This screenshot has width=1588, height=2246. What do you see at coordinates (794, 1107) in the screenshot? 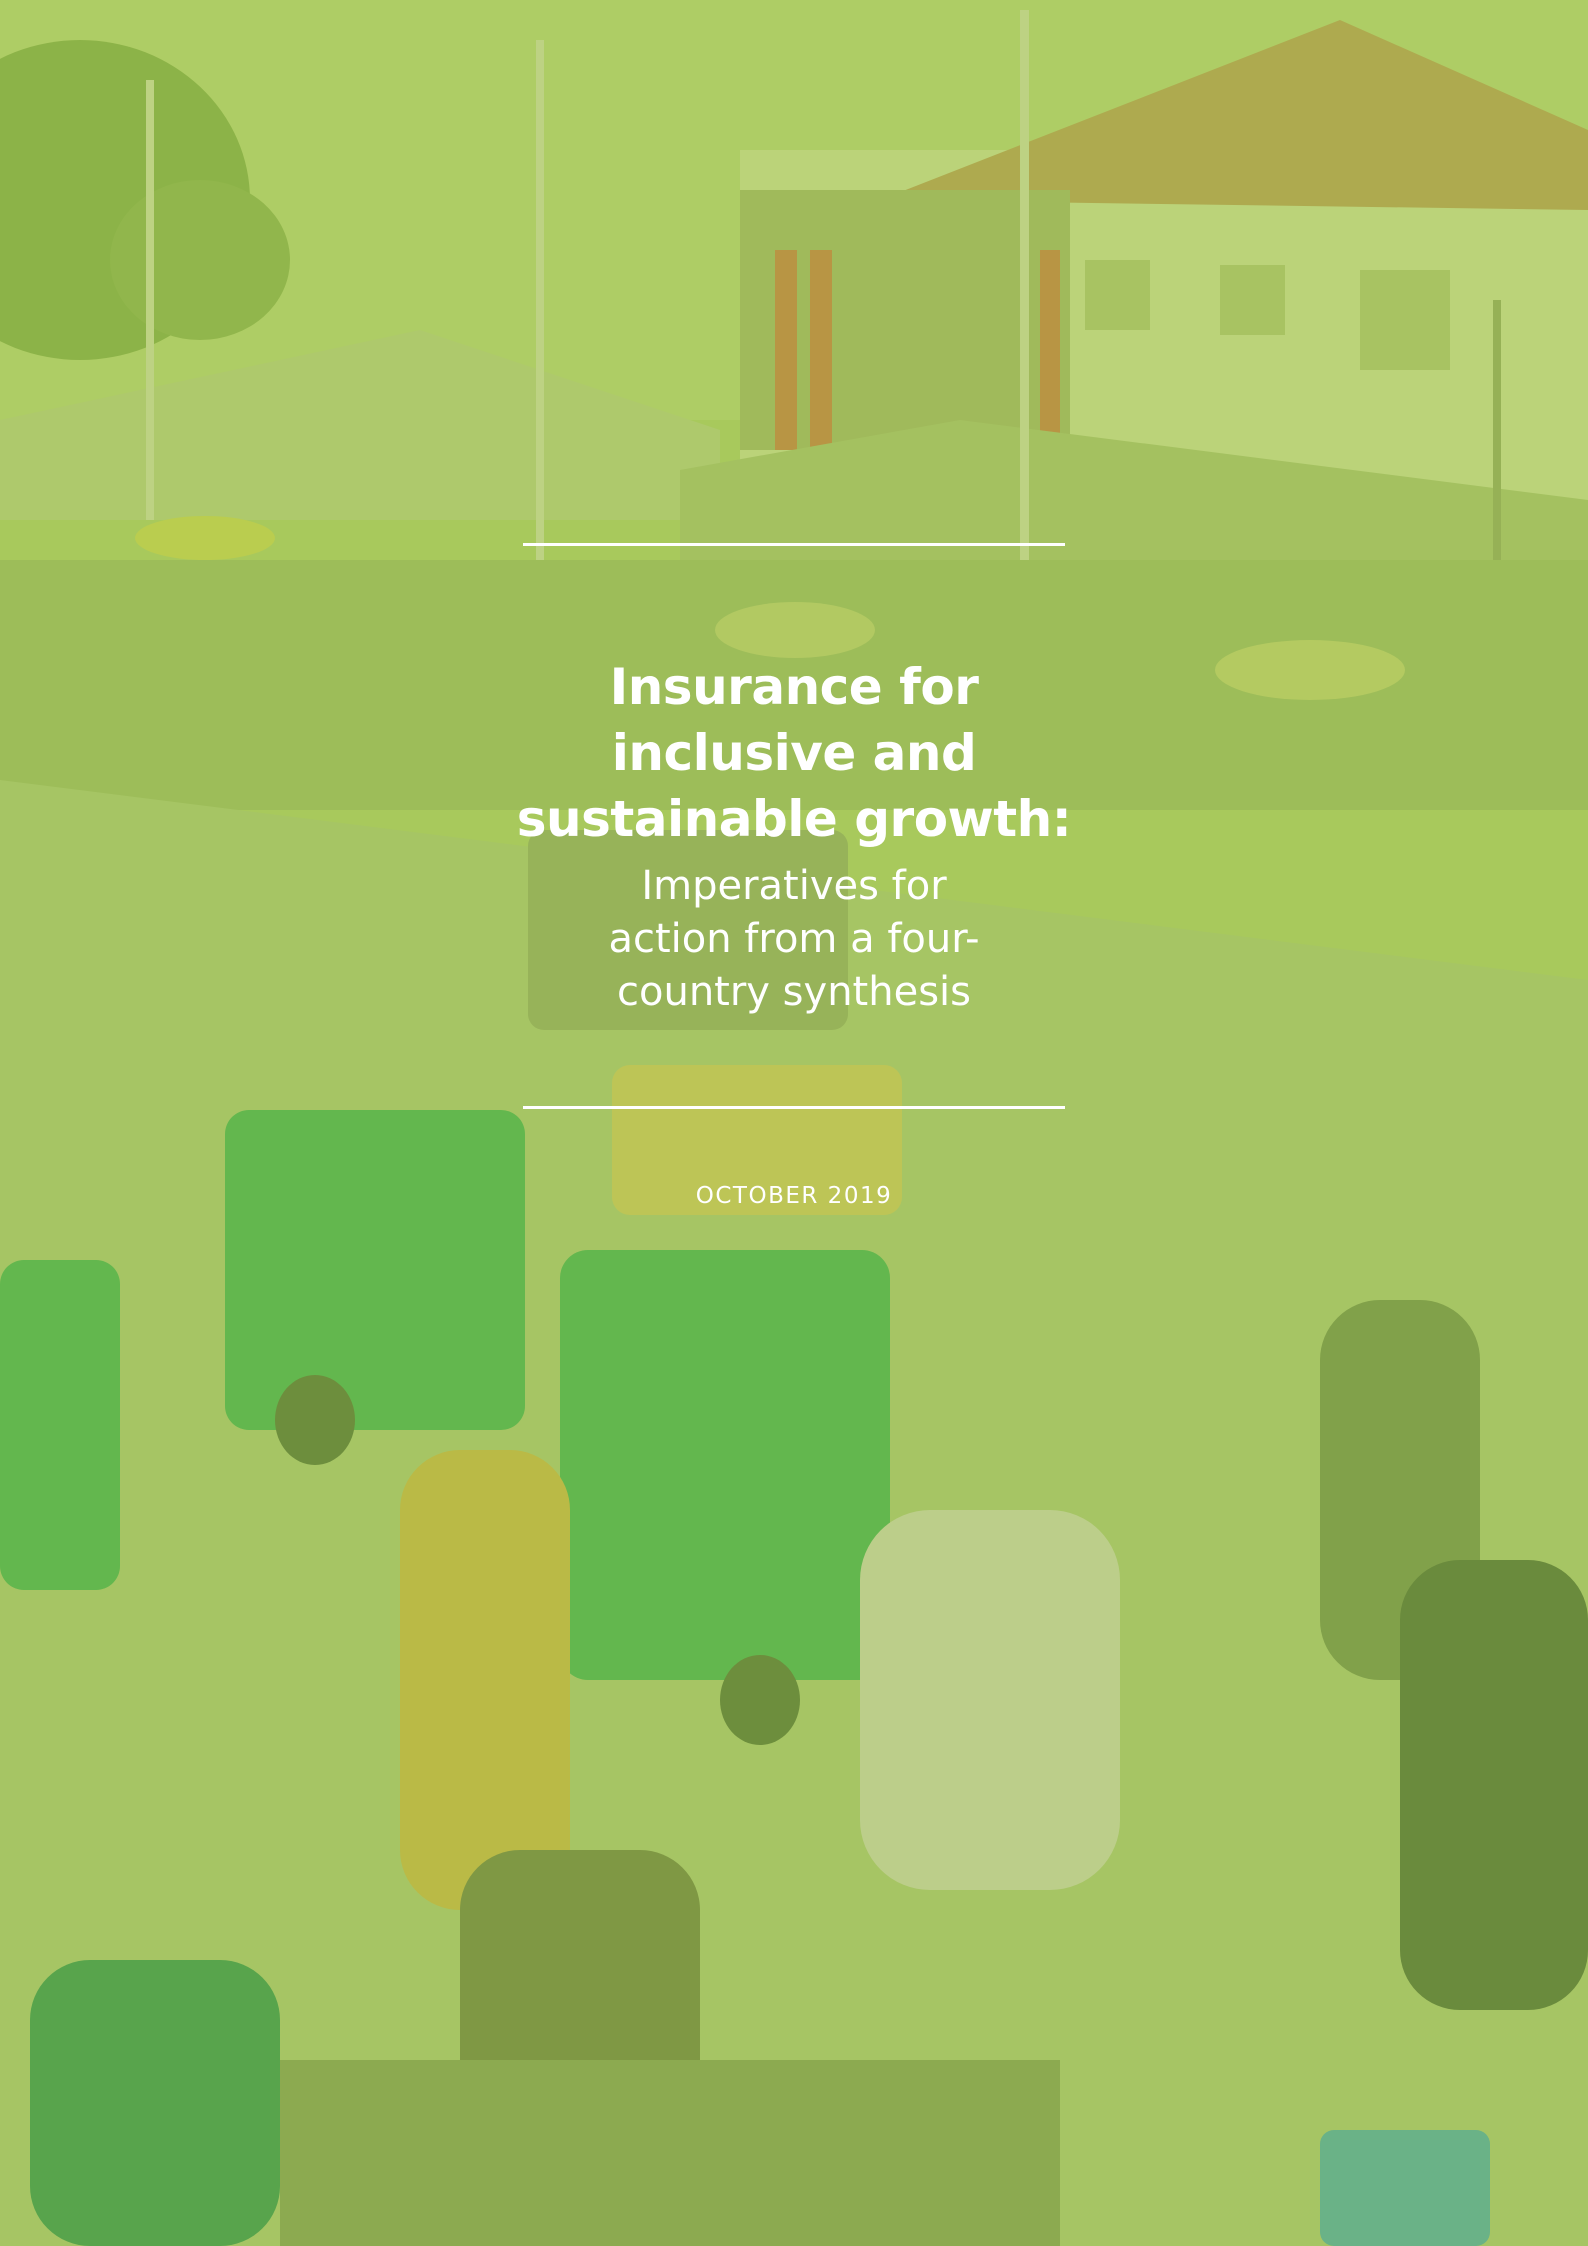
I see `bottom-divider` at bounding box center [794, 1107].